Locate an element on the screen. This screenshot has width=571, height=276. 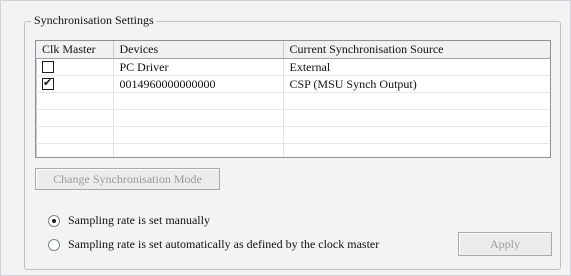
group-title: Synchronisation Settings is located at coordinates (94, 20).